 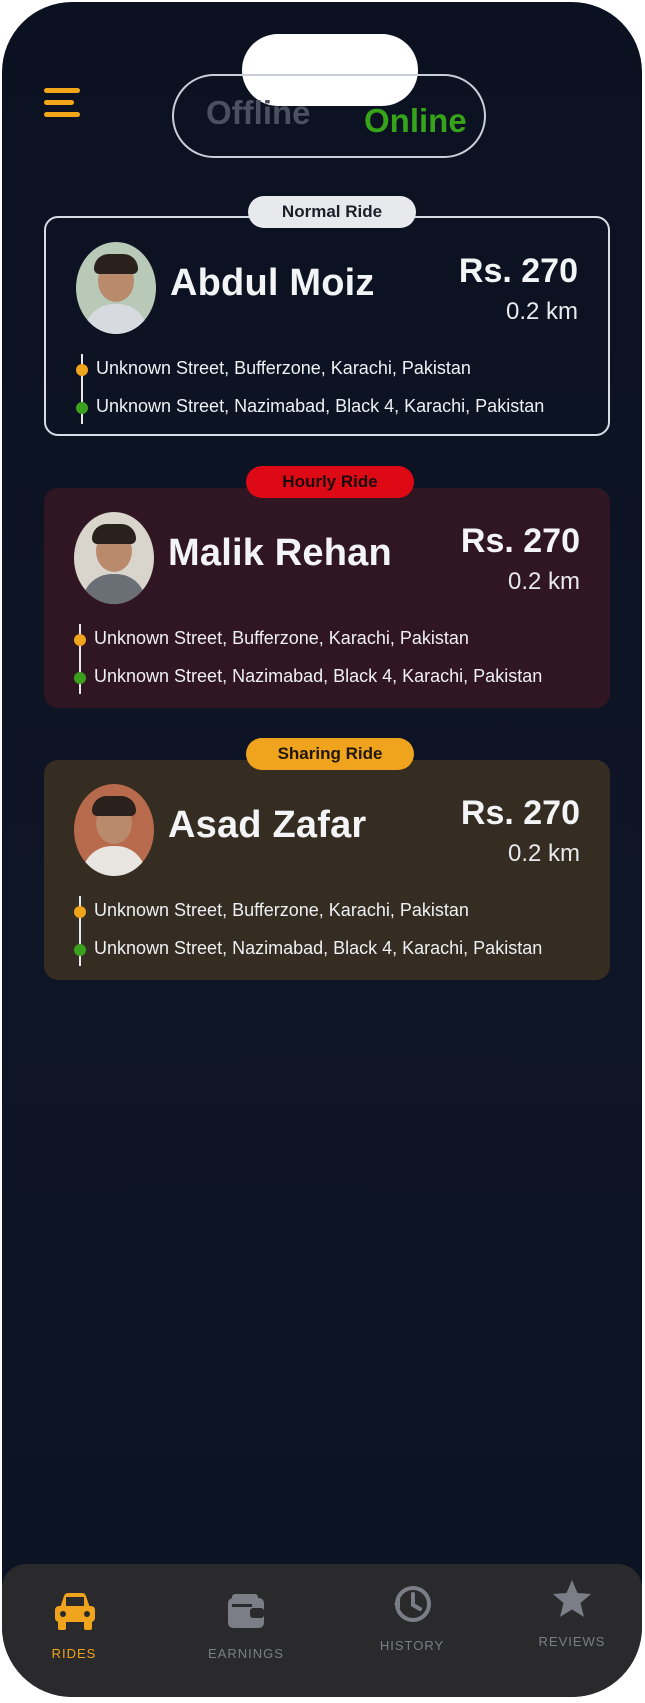 I want to click on online-status-toggle: Offline Online, so click(x=329, y=116).